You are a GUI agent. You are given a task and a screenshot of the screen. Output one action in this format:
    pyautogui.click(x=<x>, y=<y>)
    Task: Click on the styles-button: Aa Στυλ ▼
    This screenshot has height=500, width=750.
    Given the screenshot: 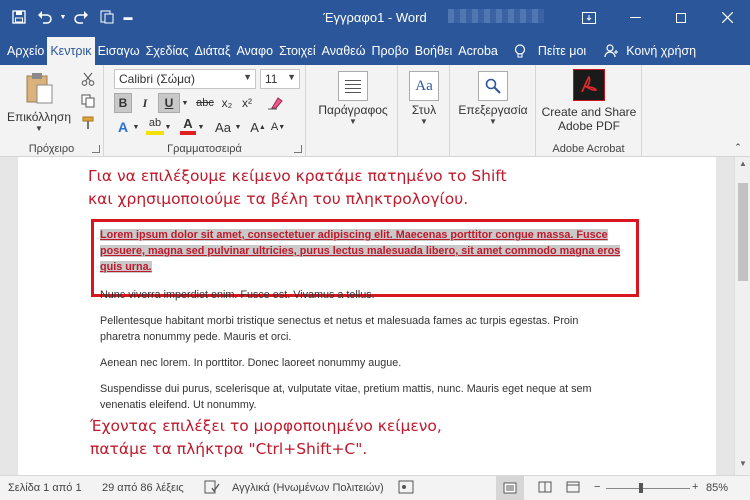 What is the action you would take?
    pyautogui.click(x=424, y=98)
    